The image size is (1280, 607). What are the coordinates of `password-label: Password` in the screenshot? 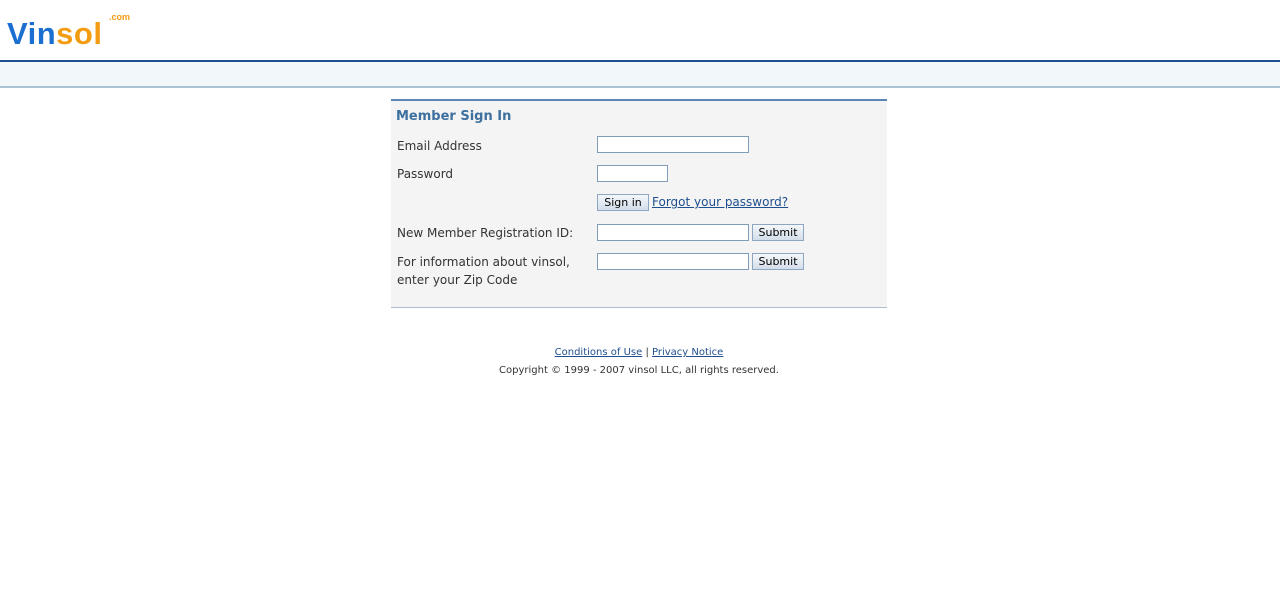 It's located at (425, 174).